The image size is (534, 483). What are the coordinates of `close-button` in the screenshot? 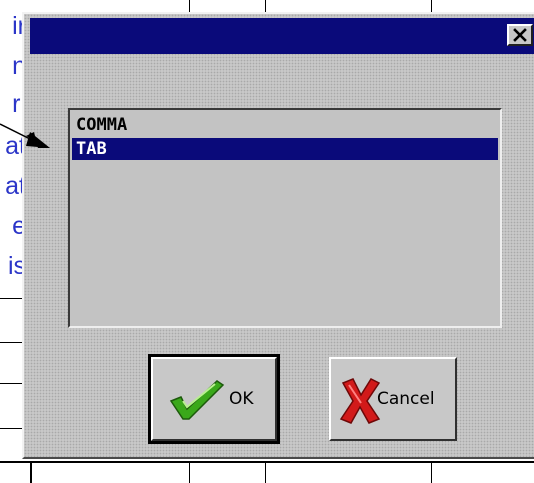 It's located at (520, 35).